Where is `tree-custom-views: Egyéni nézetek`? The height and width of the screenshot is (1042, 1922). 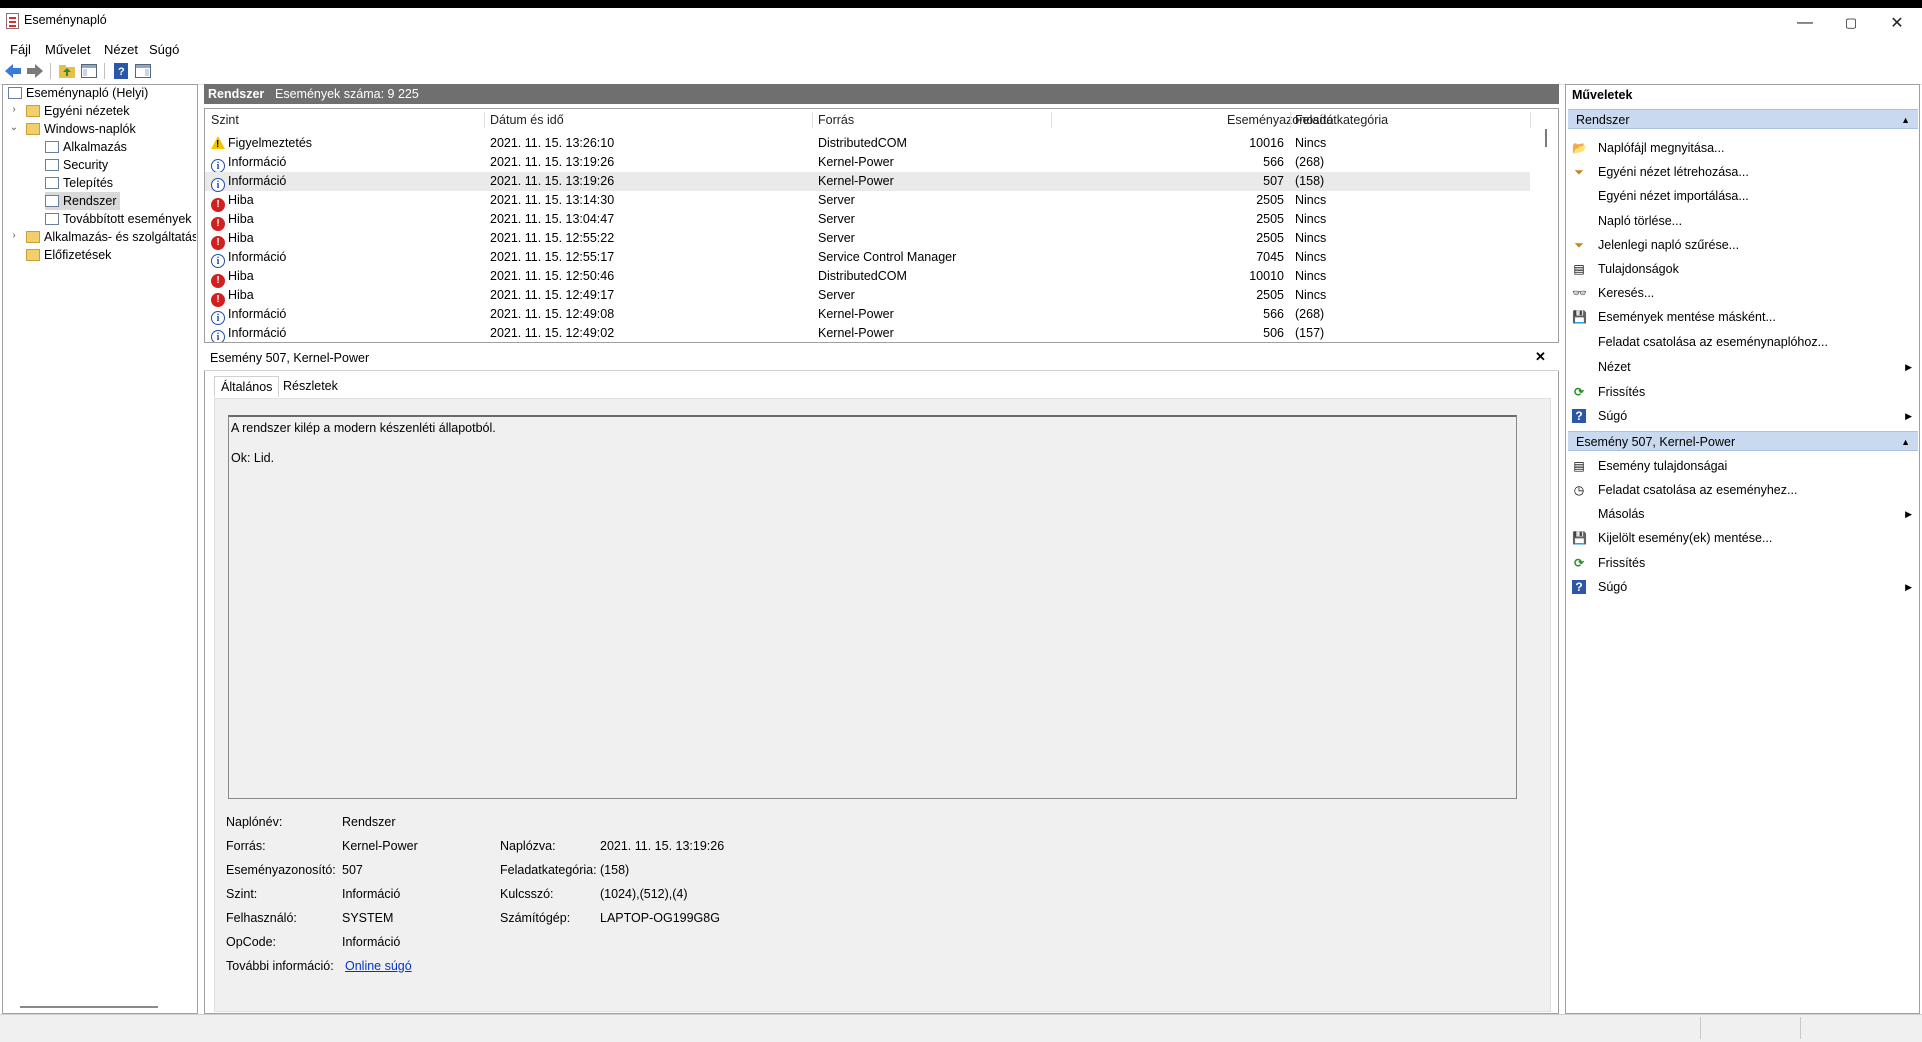
tree-custom-views: Egyéni nézetek is located at coordinates (77, 111).